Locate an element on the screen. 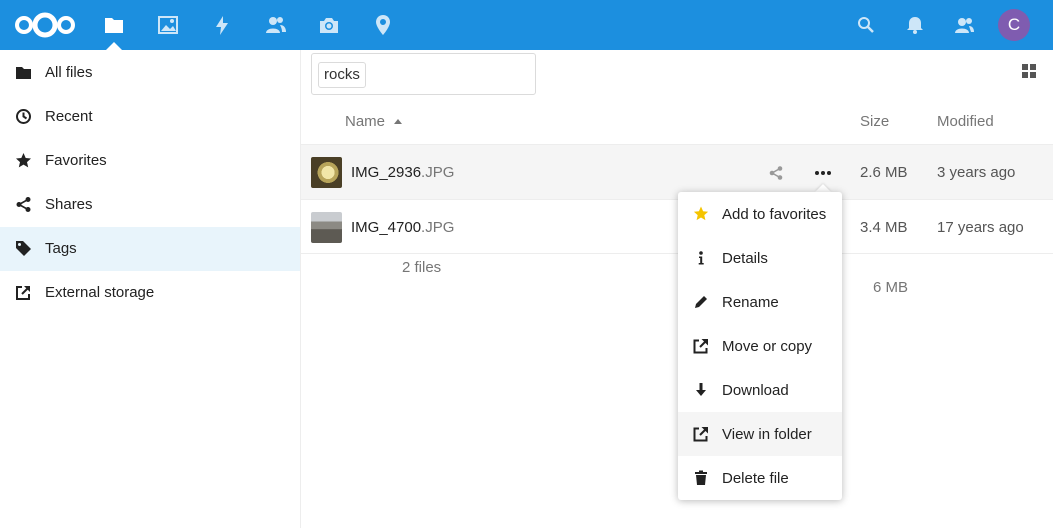 The width and height of the screenshot is (1053, 528). file-size: 2.6 MB is located at coordinates (884, 172).